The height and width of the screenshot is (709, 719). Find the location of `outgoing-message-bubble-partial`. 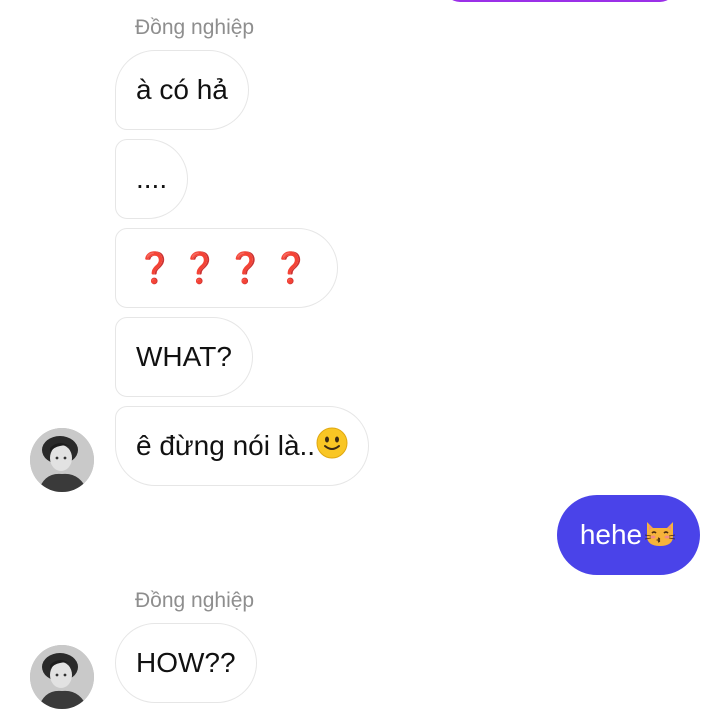

outgoing-message-bubble-partial is located at coordinates (560, 1).